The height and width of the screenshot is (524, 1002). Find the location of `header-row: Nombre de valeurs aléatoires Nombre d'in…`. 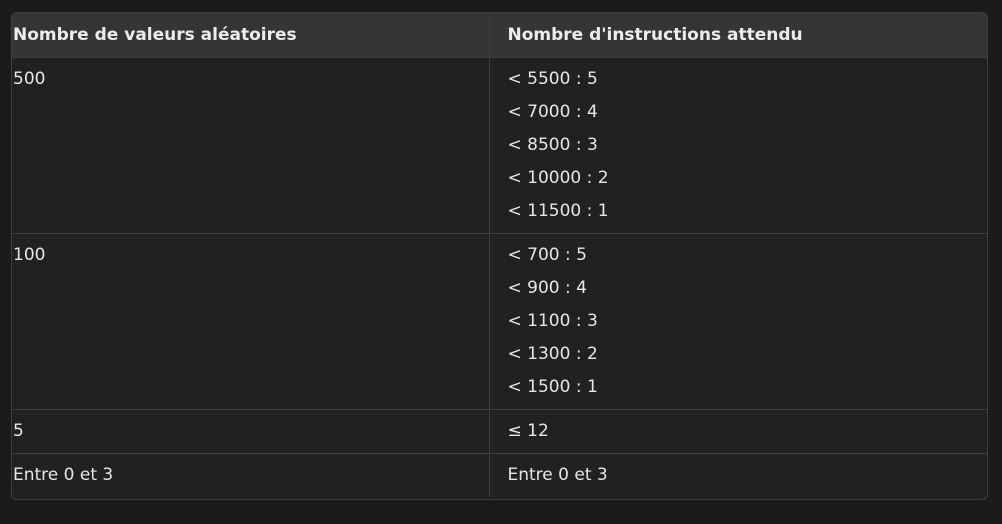

header-row: Nombre de valeurs aléatoires Nombre d'in… is located at coordinates (499, 35).